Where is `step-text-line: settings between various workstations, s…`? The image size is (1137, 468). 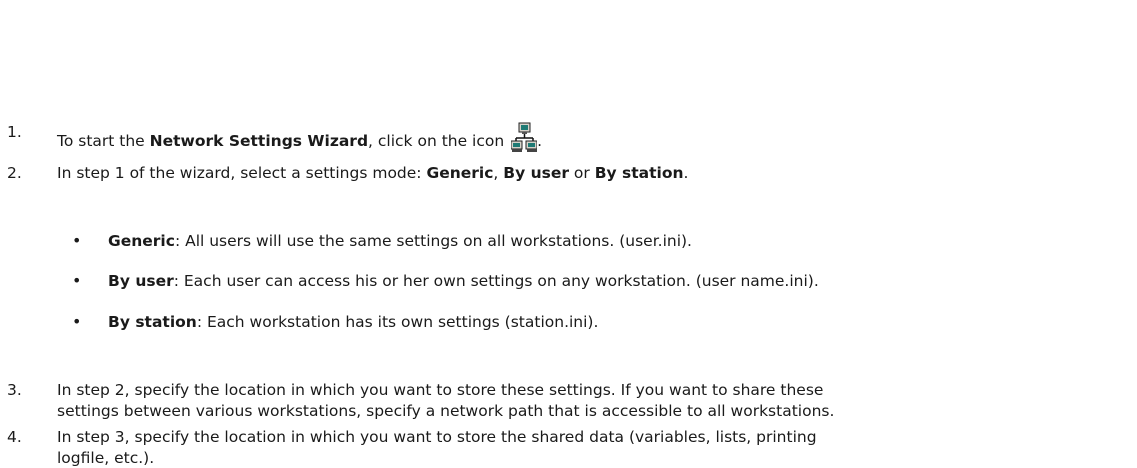 step-text-line: settings between various workstations, s… is located at coordinates (446, 411).